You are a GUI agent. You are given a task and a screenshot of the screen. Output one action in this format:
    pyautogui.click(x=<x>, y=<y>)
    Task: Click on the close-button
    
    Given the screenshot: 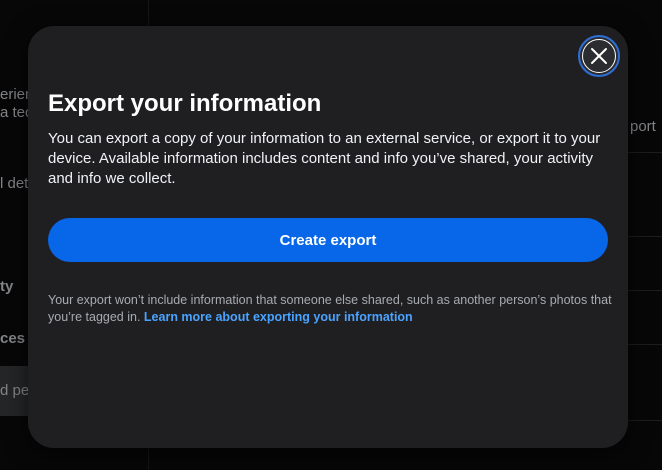 What is the action you would take?
    pyautogui.click(x=599, y=56)
    